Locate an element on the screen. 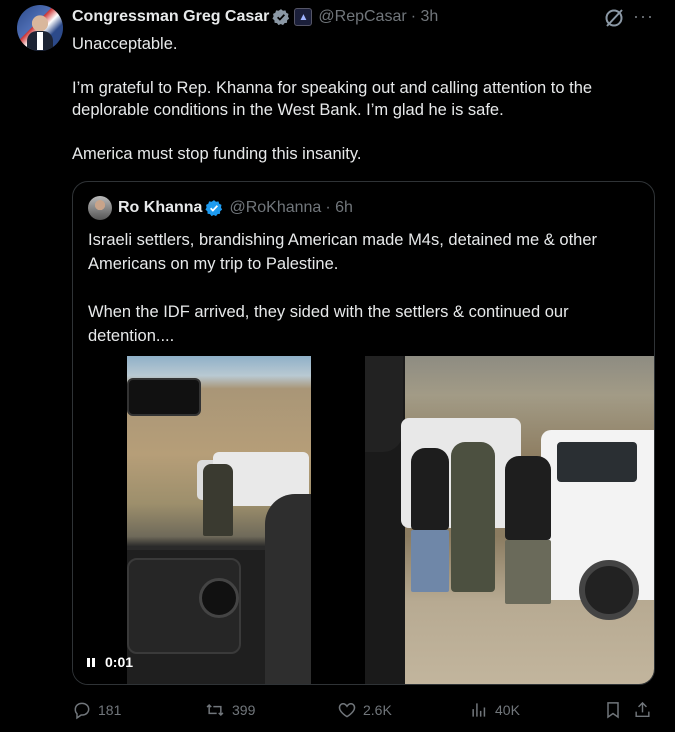 This screenshot has width=675, height=732. quote-handle: @RoKhanna is located at coordinates (275, 208).